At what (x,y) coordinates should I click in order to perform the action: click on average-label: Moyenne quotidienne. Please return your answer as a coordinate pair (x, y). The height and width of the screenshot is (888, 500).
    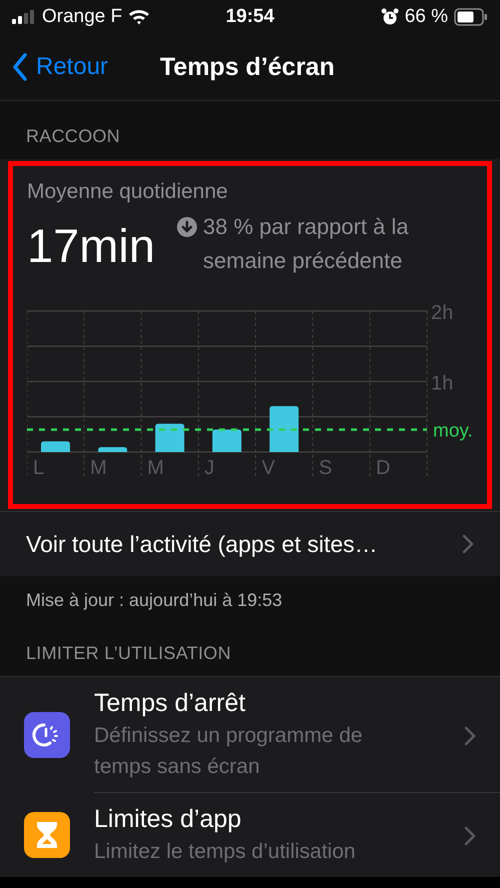
    Looking at the image, I should click on (128, 192).